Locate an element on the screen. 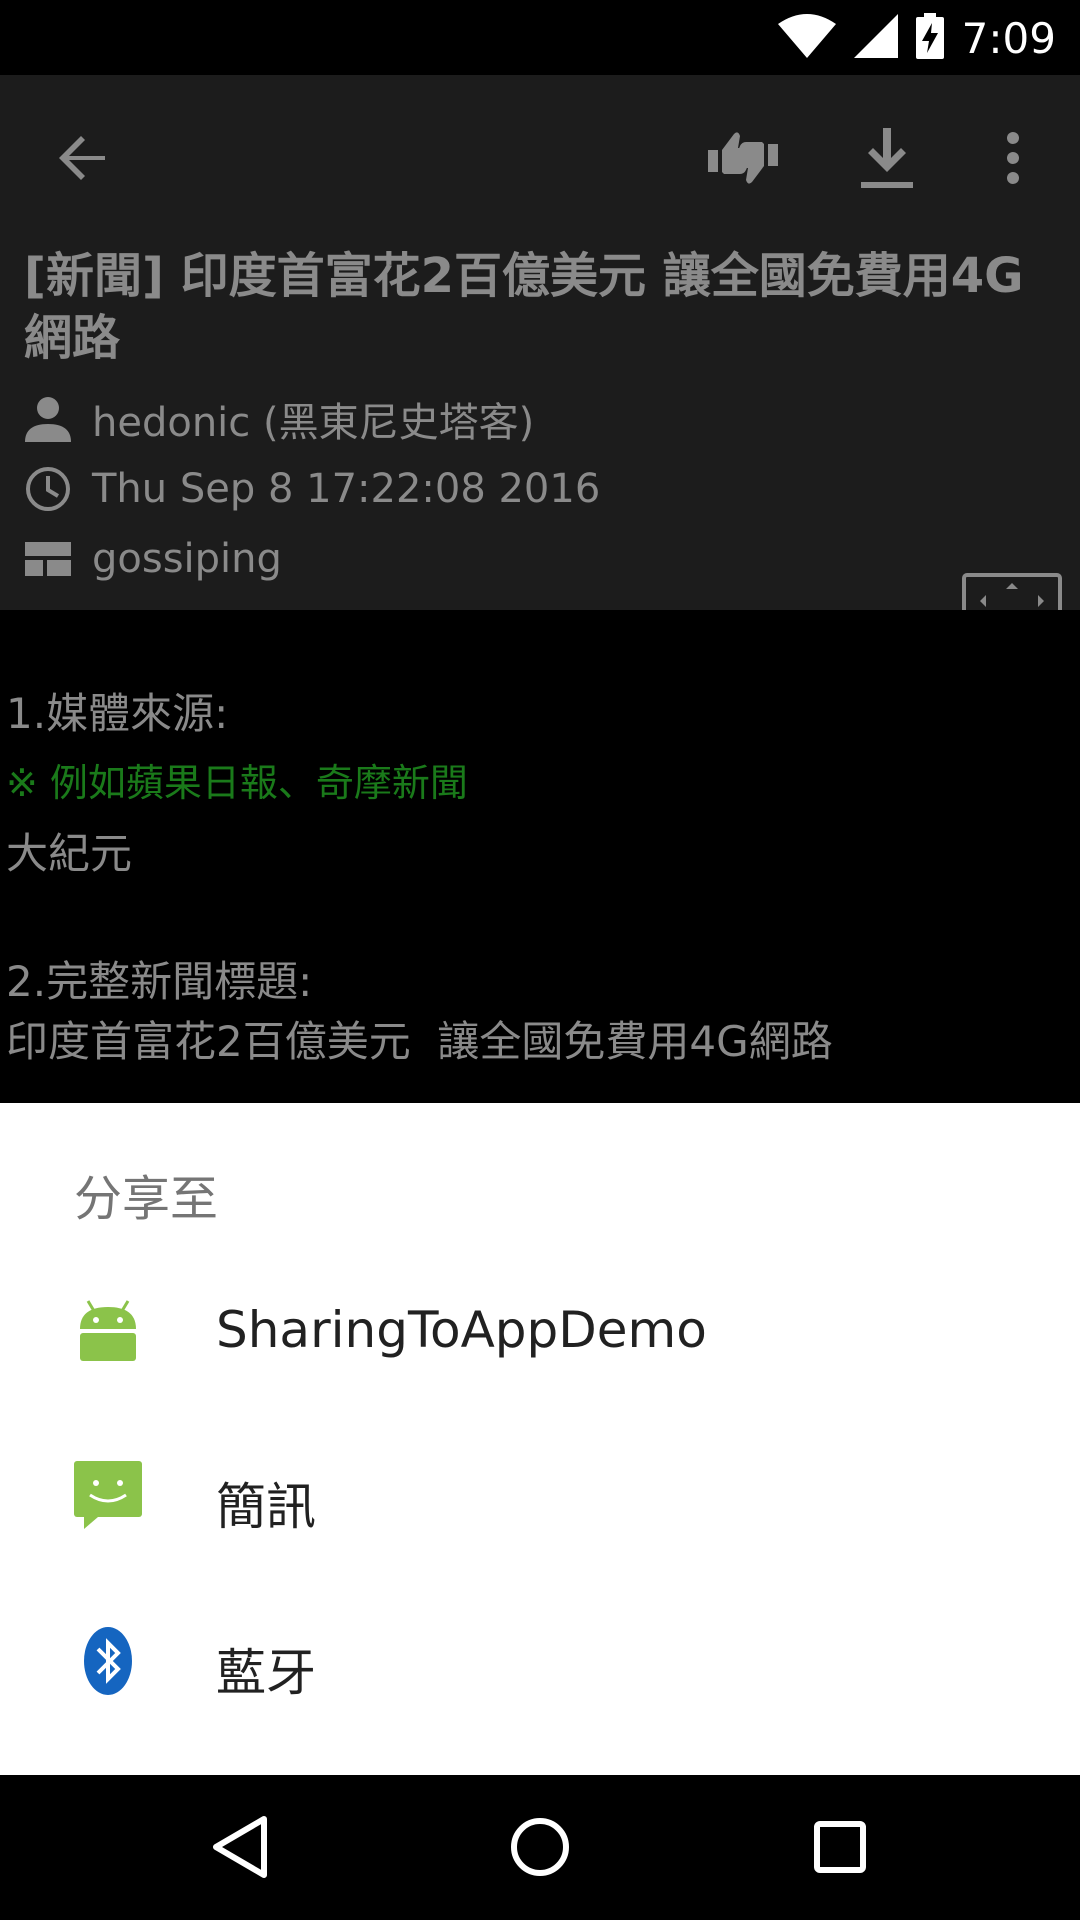 This screenshot has height=1920, width=1080. share-sheet-title: 分享至 is located at coordinates (146, 1199).